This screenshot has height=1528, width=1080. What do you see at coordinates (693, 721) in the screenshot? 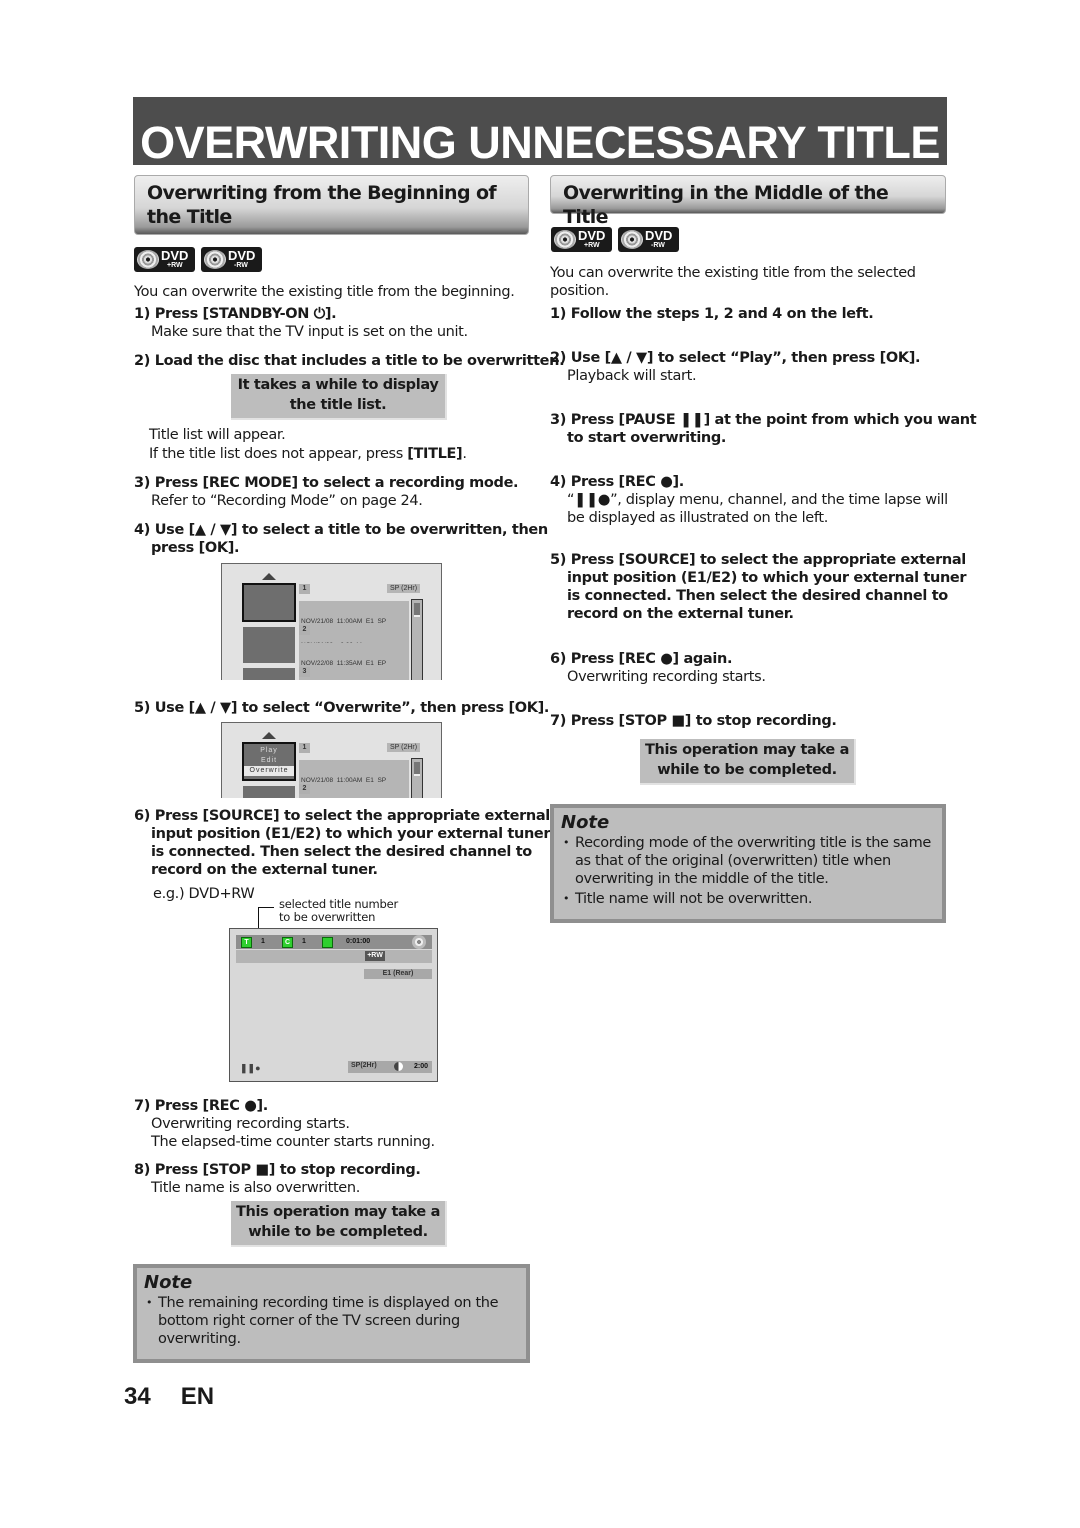
I see `right-step-7: 7) Press [STOP ■] to stop recording.` at bounding box center [693, 721].